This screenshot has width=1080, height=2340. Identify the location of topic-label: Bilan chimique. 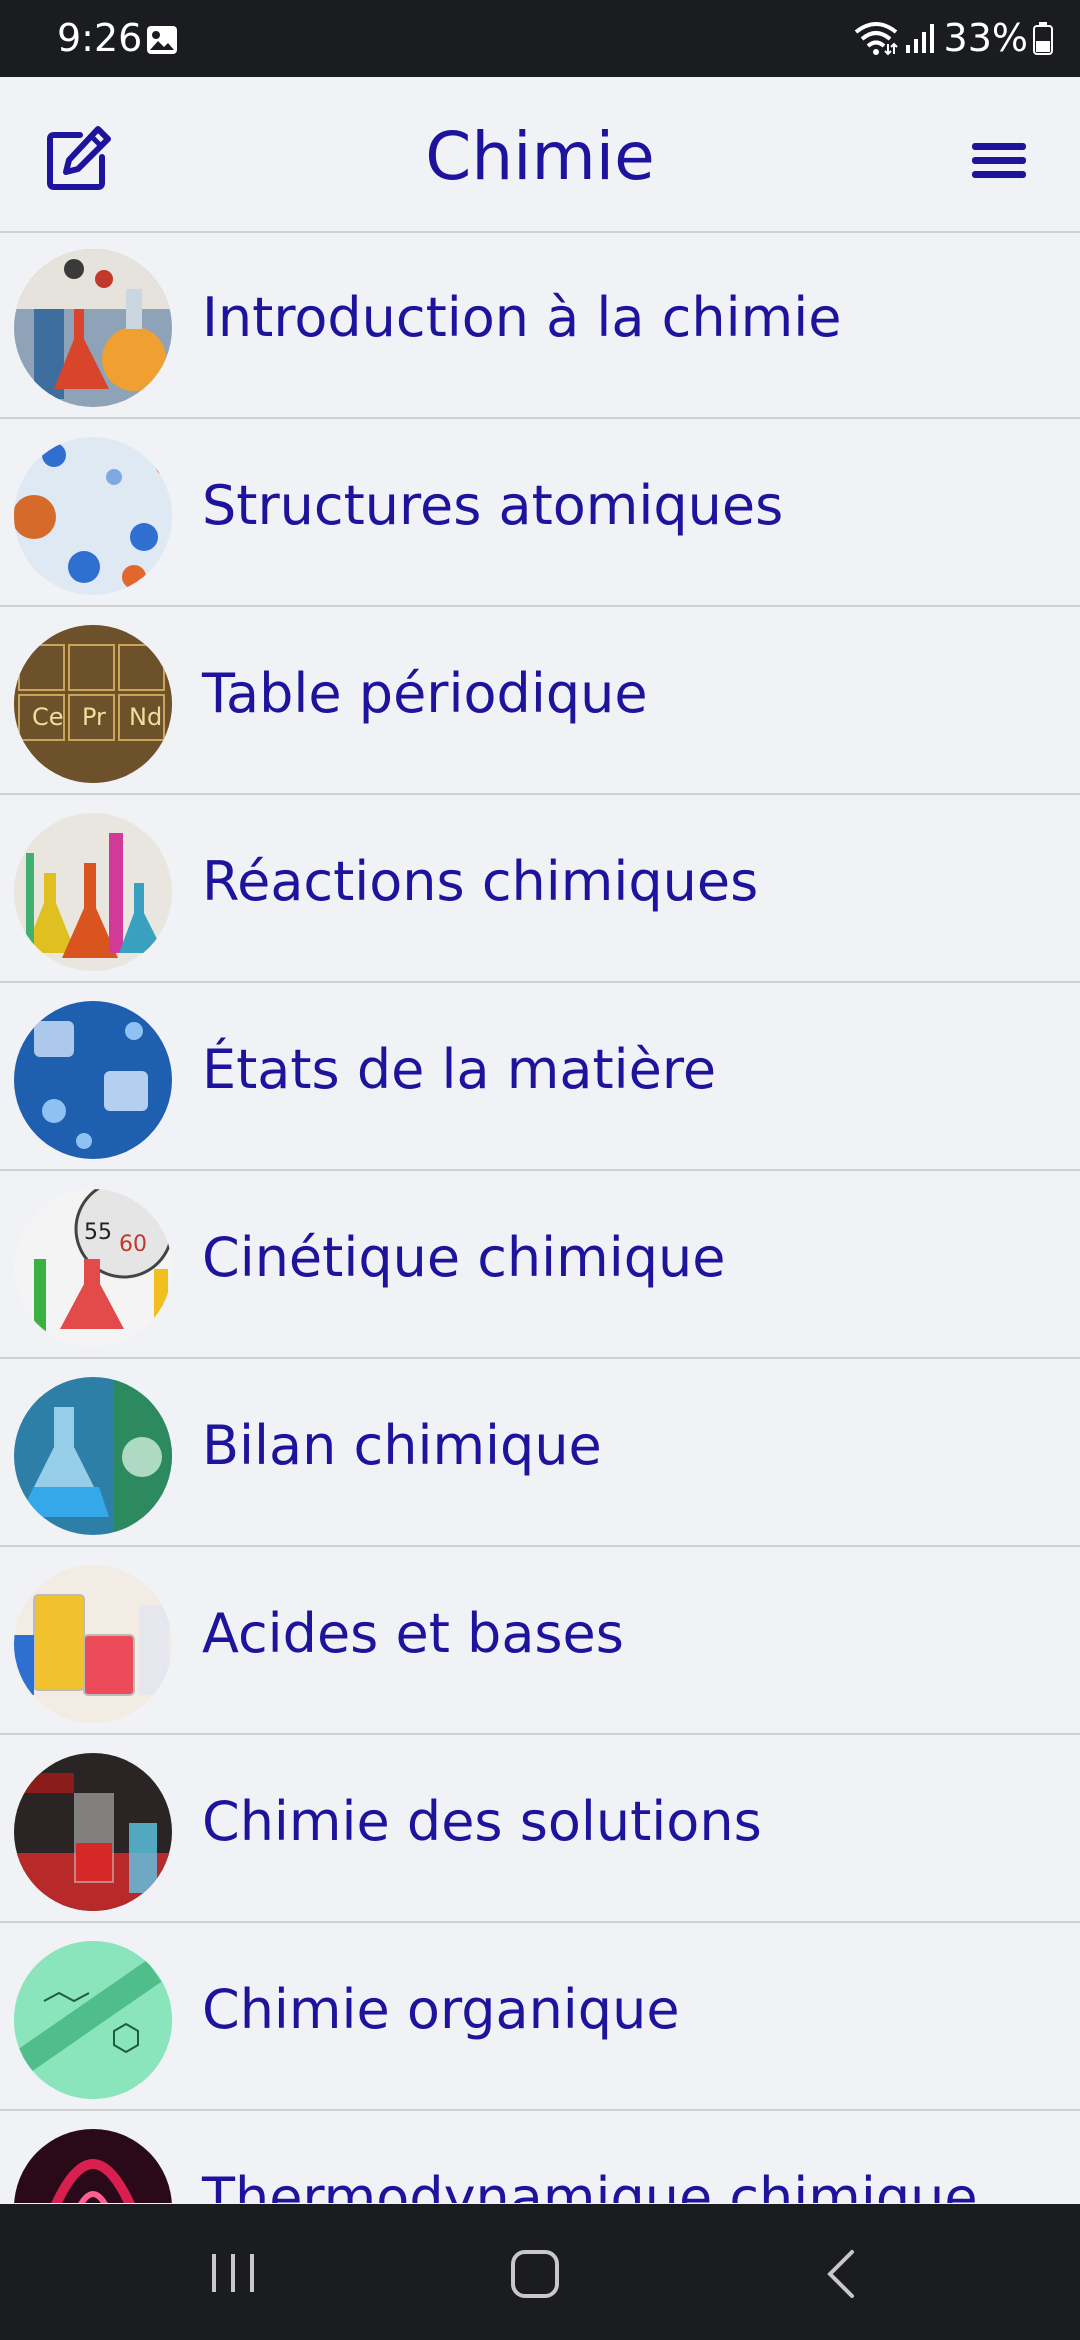
(402, 1445).